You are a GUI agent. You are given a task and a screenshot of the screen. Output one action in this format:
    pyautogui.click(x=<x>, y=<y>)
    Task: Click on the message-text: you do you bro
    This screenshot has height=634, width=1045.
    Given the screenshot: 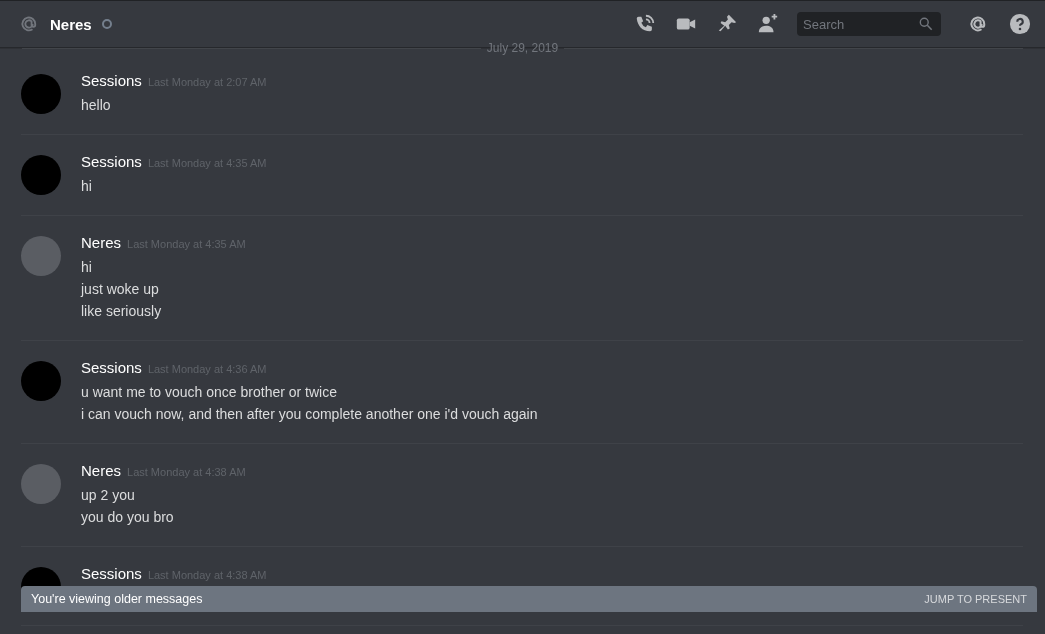 What is the action you would take?
    pyautogui.click(x=128, y=517)
    